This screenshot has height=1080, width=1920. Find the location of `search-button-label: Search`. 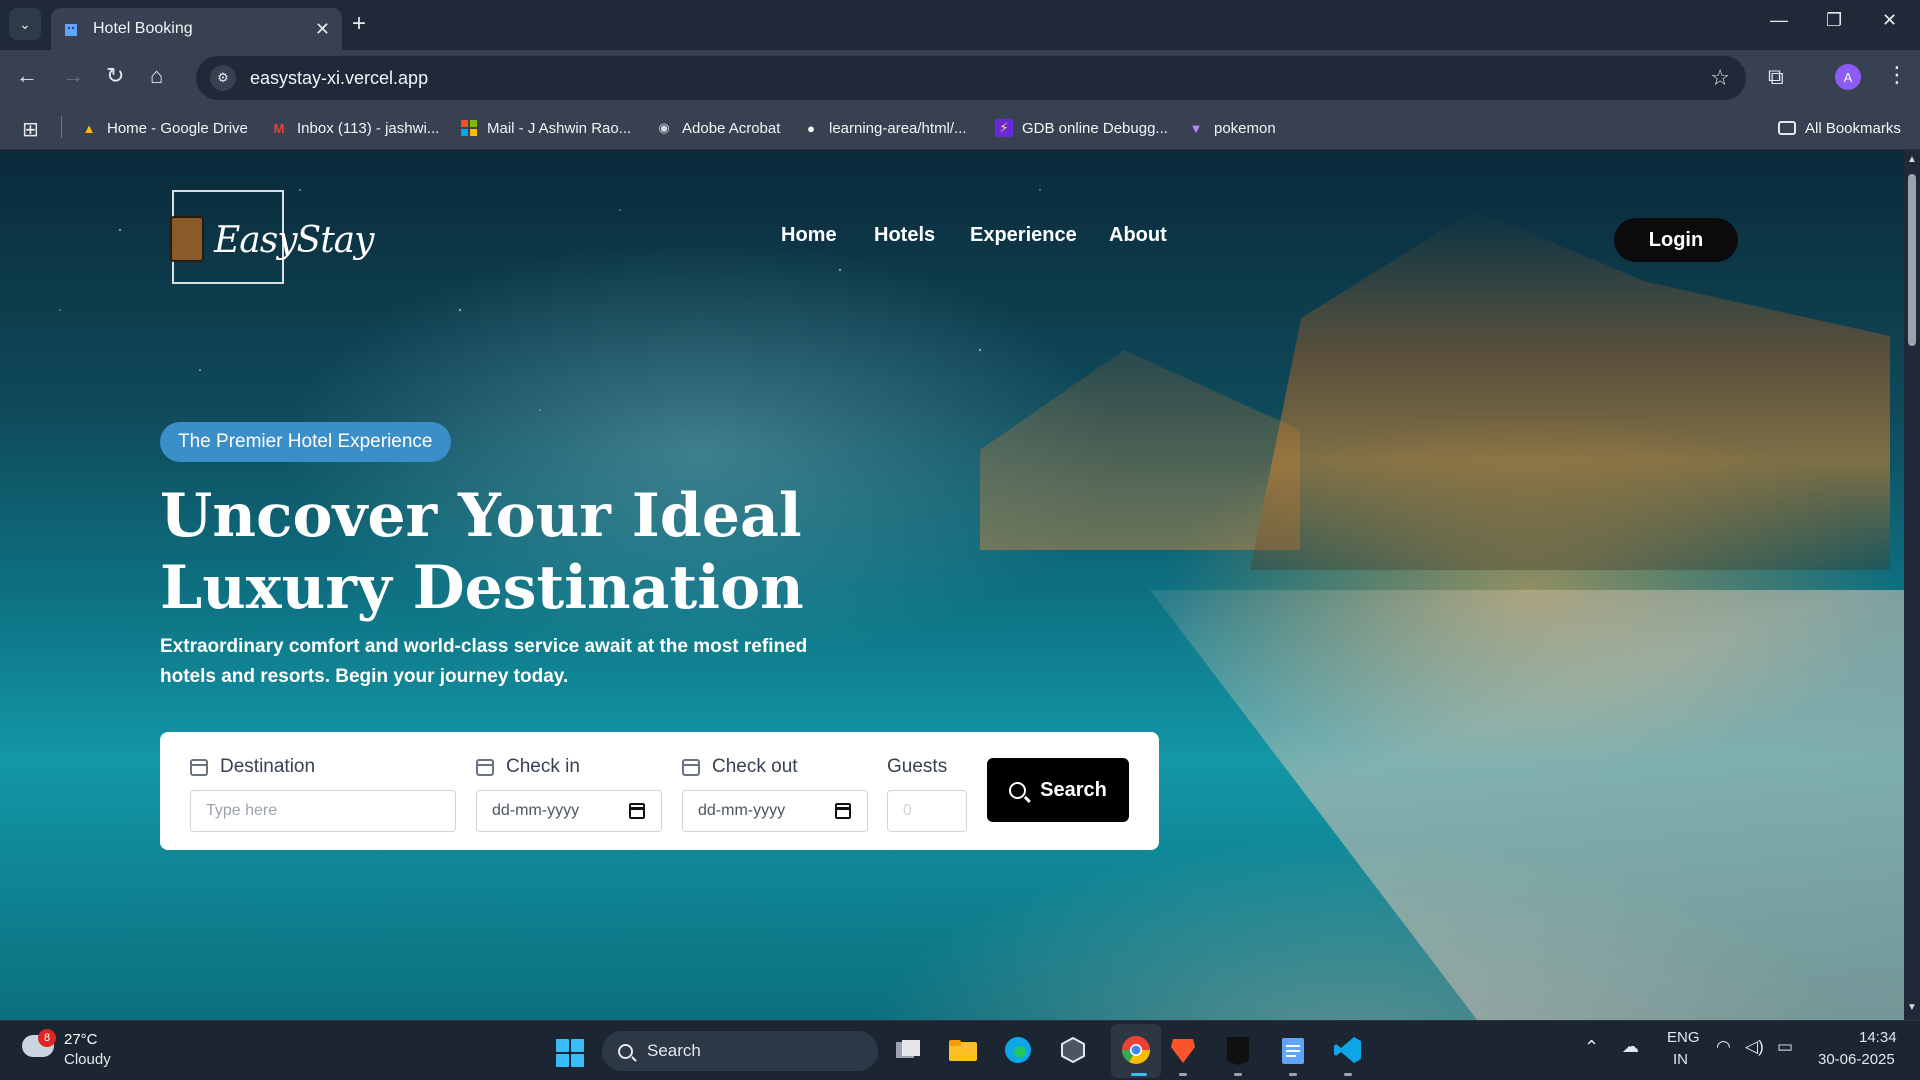

search-button-label: Search is located at coordinates (1073, 789).